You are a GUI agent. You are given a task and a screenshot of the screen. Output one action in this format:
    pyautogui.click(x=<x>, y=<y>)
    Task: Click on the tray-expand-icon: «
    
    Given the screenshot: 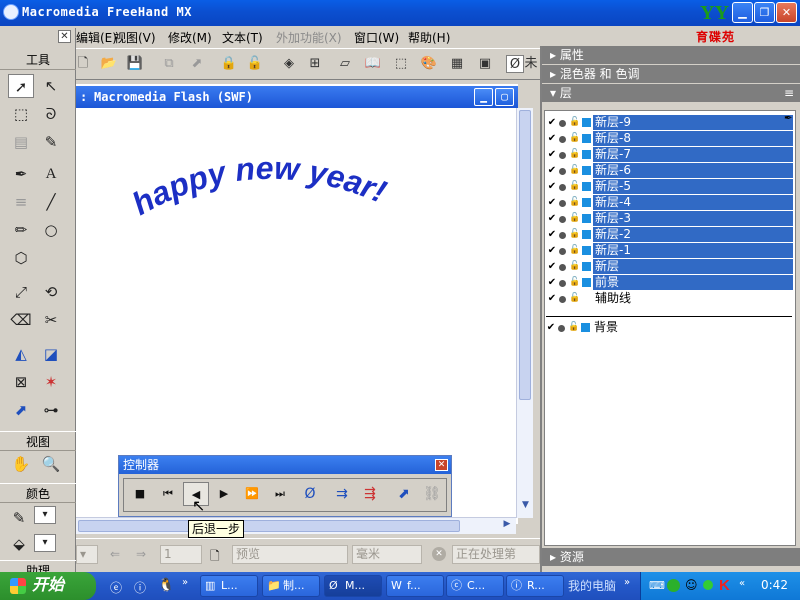 What is the action you would take?
    pyautogui.click(x=742, y=583)
    